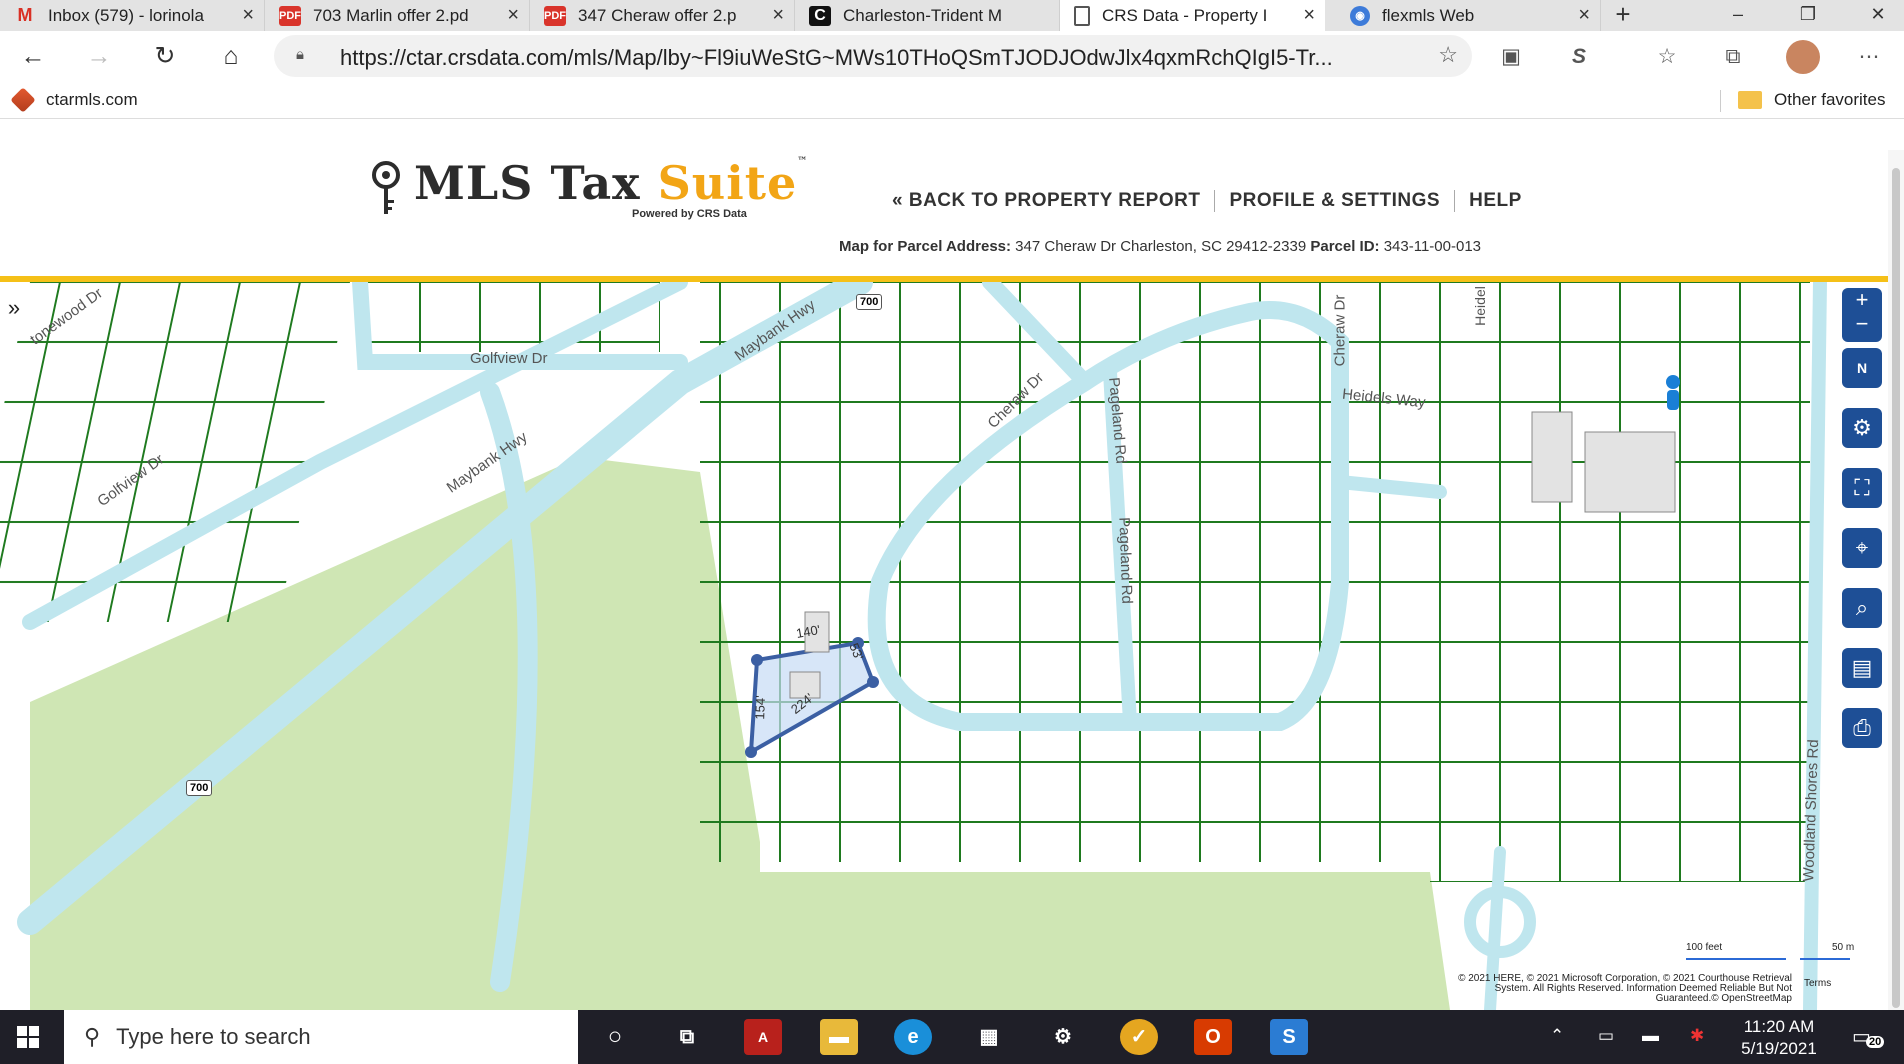 Image resolution: width=1904 pixels, height=1064 pixels. I want to click on logo-main-text: MLS Tax, so click(536, 183).